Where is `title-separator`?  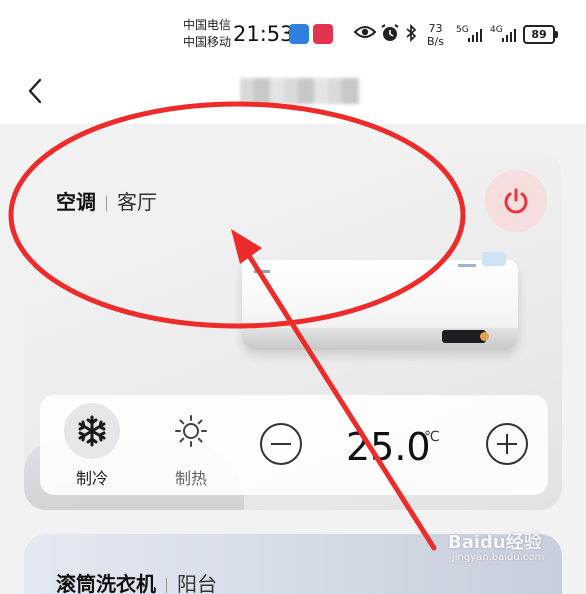
title-separator is located at coordinates (106, 203).